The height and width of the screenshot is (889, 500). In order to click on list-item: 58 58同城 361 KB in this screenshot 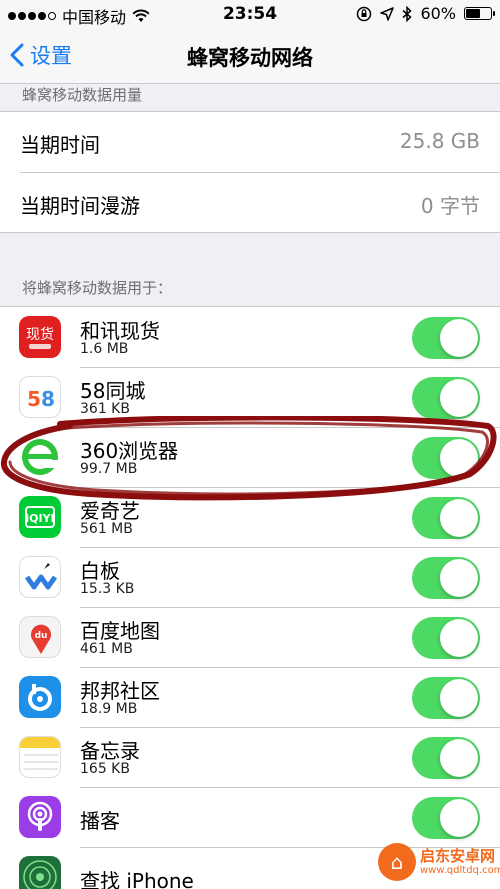, I will do `click(250, 397)`.